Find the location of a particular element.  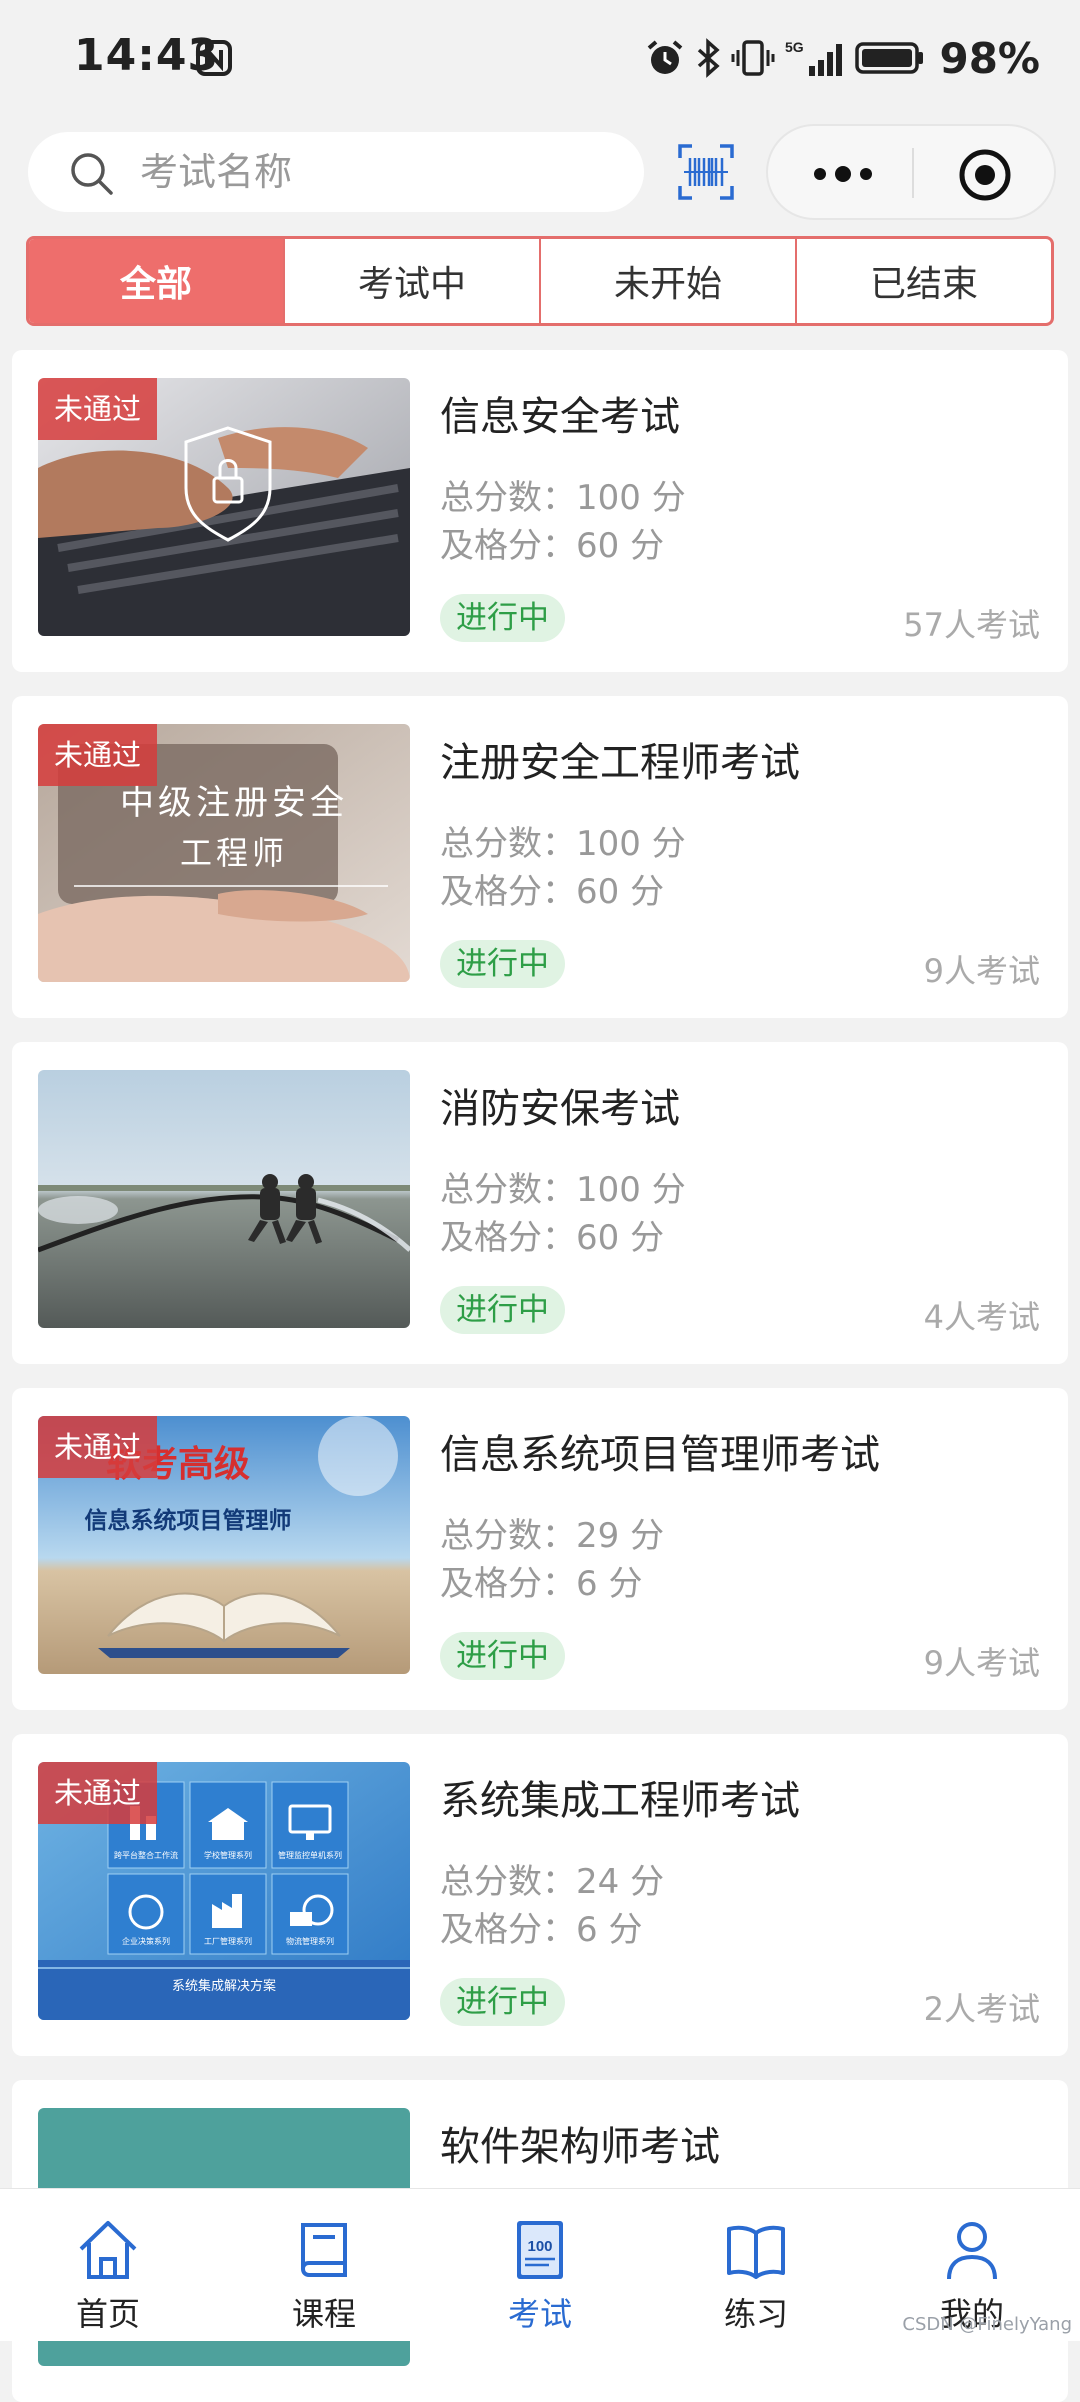

thumb-text: 系统集成解决方案 is located at coordinates (224, 1986).